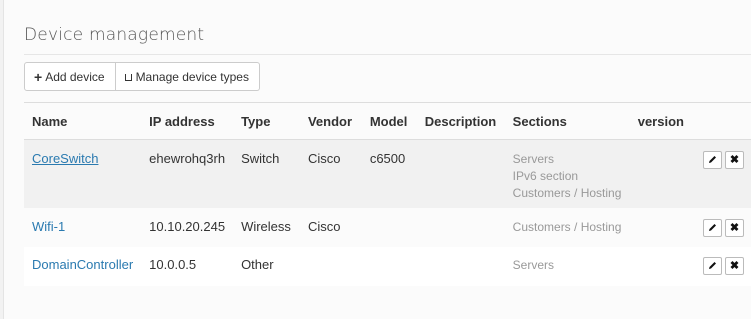 The width and height of the screenshot is (751, 319). What do you see at coordinates (545, 176) in the screenshot?
I see `section-item: IPv6 section` at bounding box center [545, 176].